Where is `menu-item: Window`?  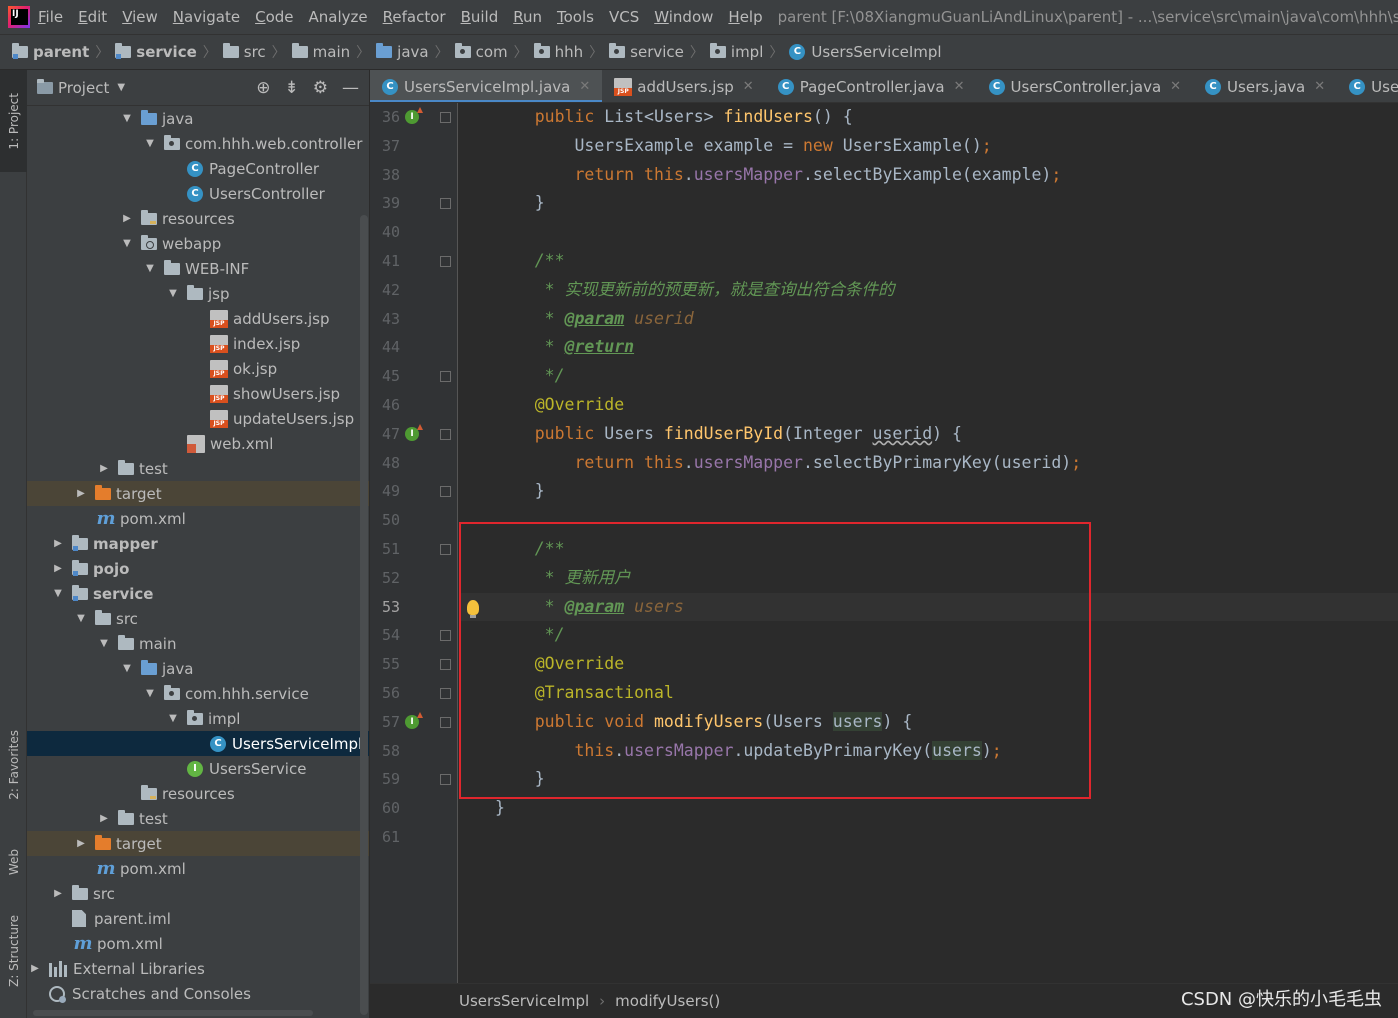
menu-item: Window is located at coordinates (683, 17).